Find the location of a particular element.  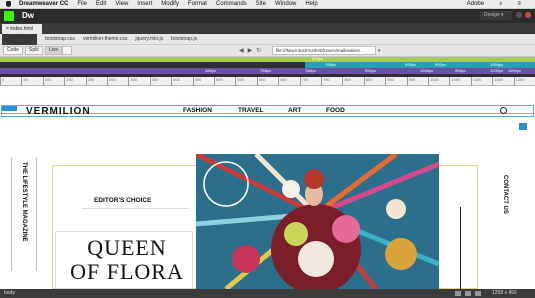

ruler-tick: 800 is located at coordinates (346, 81).